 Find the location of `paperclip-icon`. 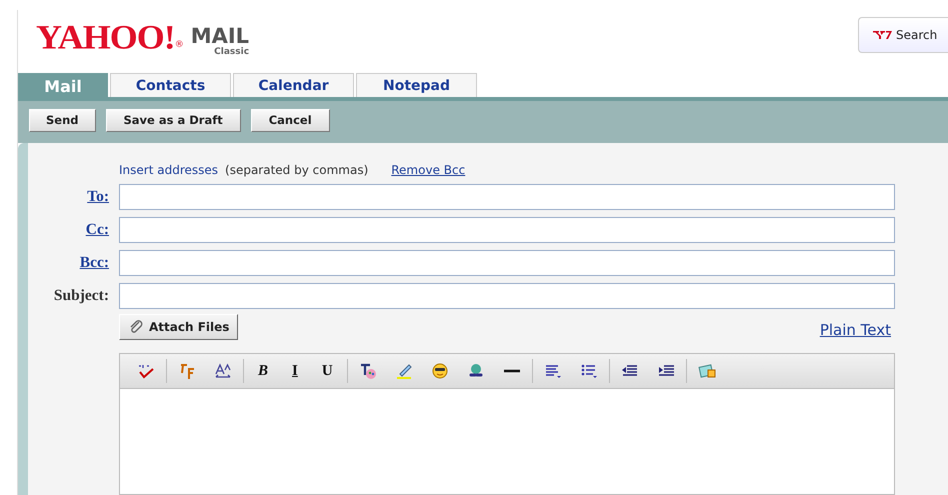

paperclip-icon is located at coordinates (136, 327).